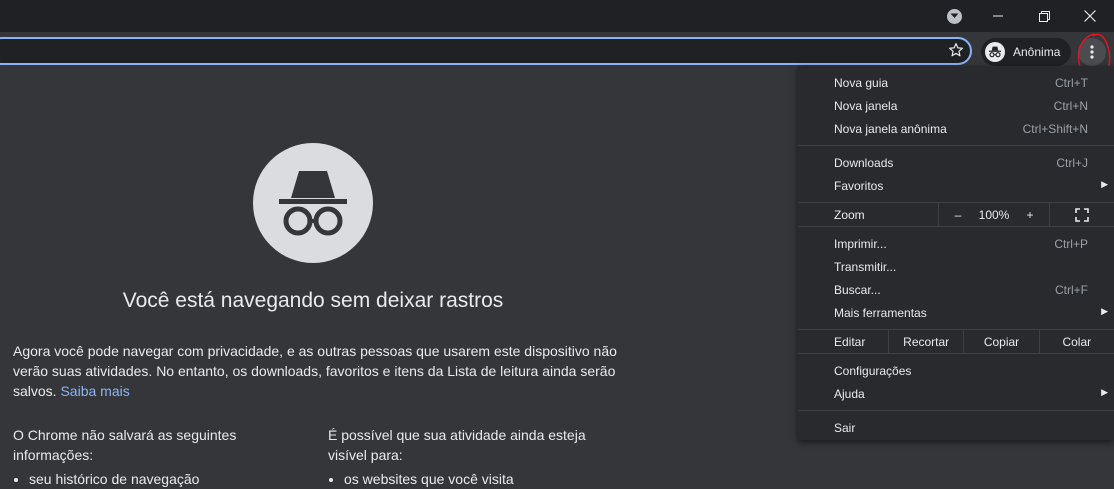 Image resolution: width=1114 pixels, height=489 pixels. I want to click on minimize-button, so click(998, 16).